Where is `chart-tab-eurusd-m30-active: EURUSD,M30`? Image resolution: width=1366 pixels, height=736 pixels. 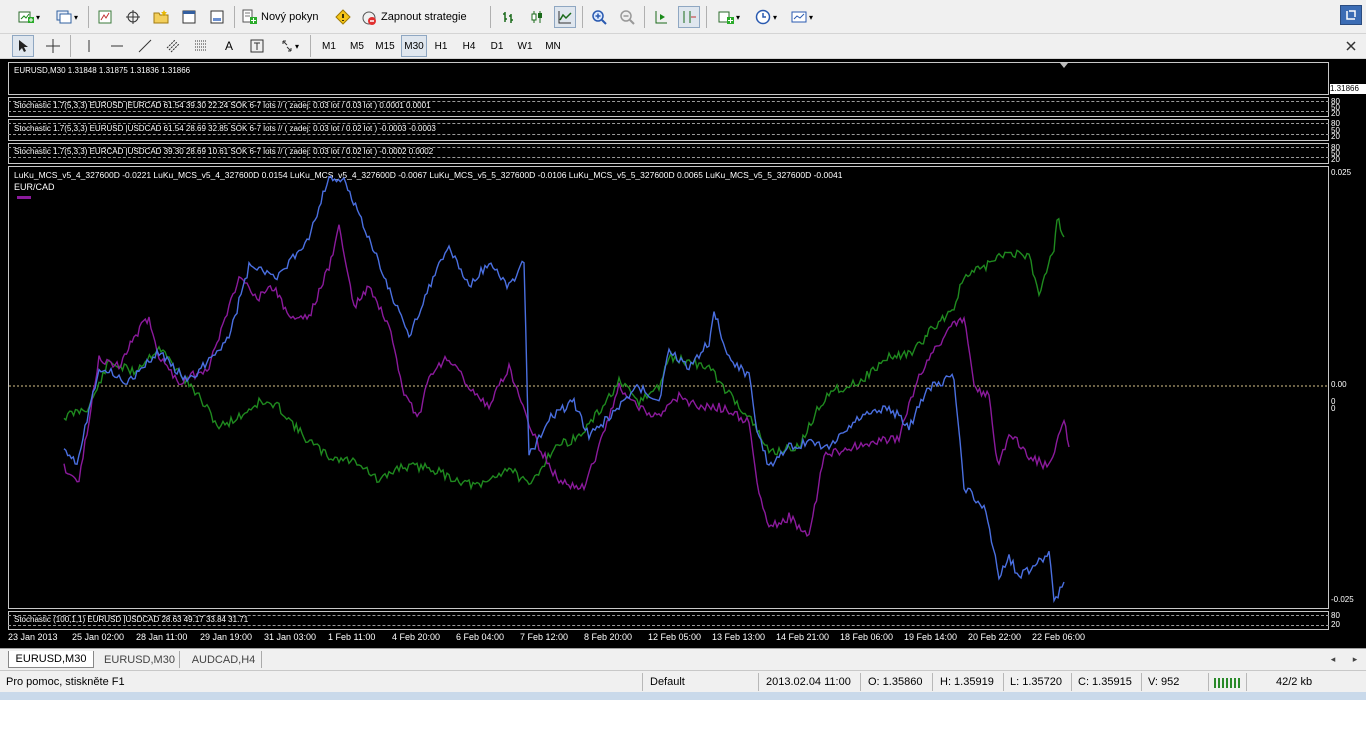
chart-tab-eurusd-m30-active: EURUSD,M30 is located at coordinates (51, 659).